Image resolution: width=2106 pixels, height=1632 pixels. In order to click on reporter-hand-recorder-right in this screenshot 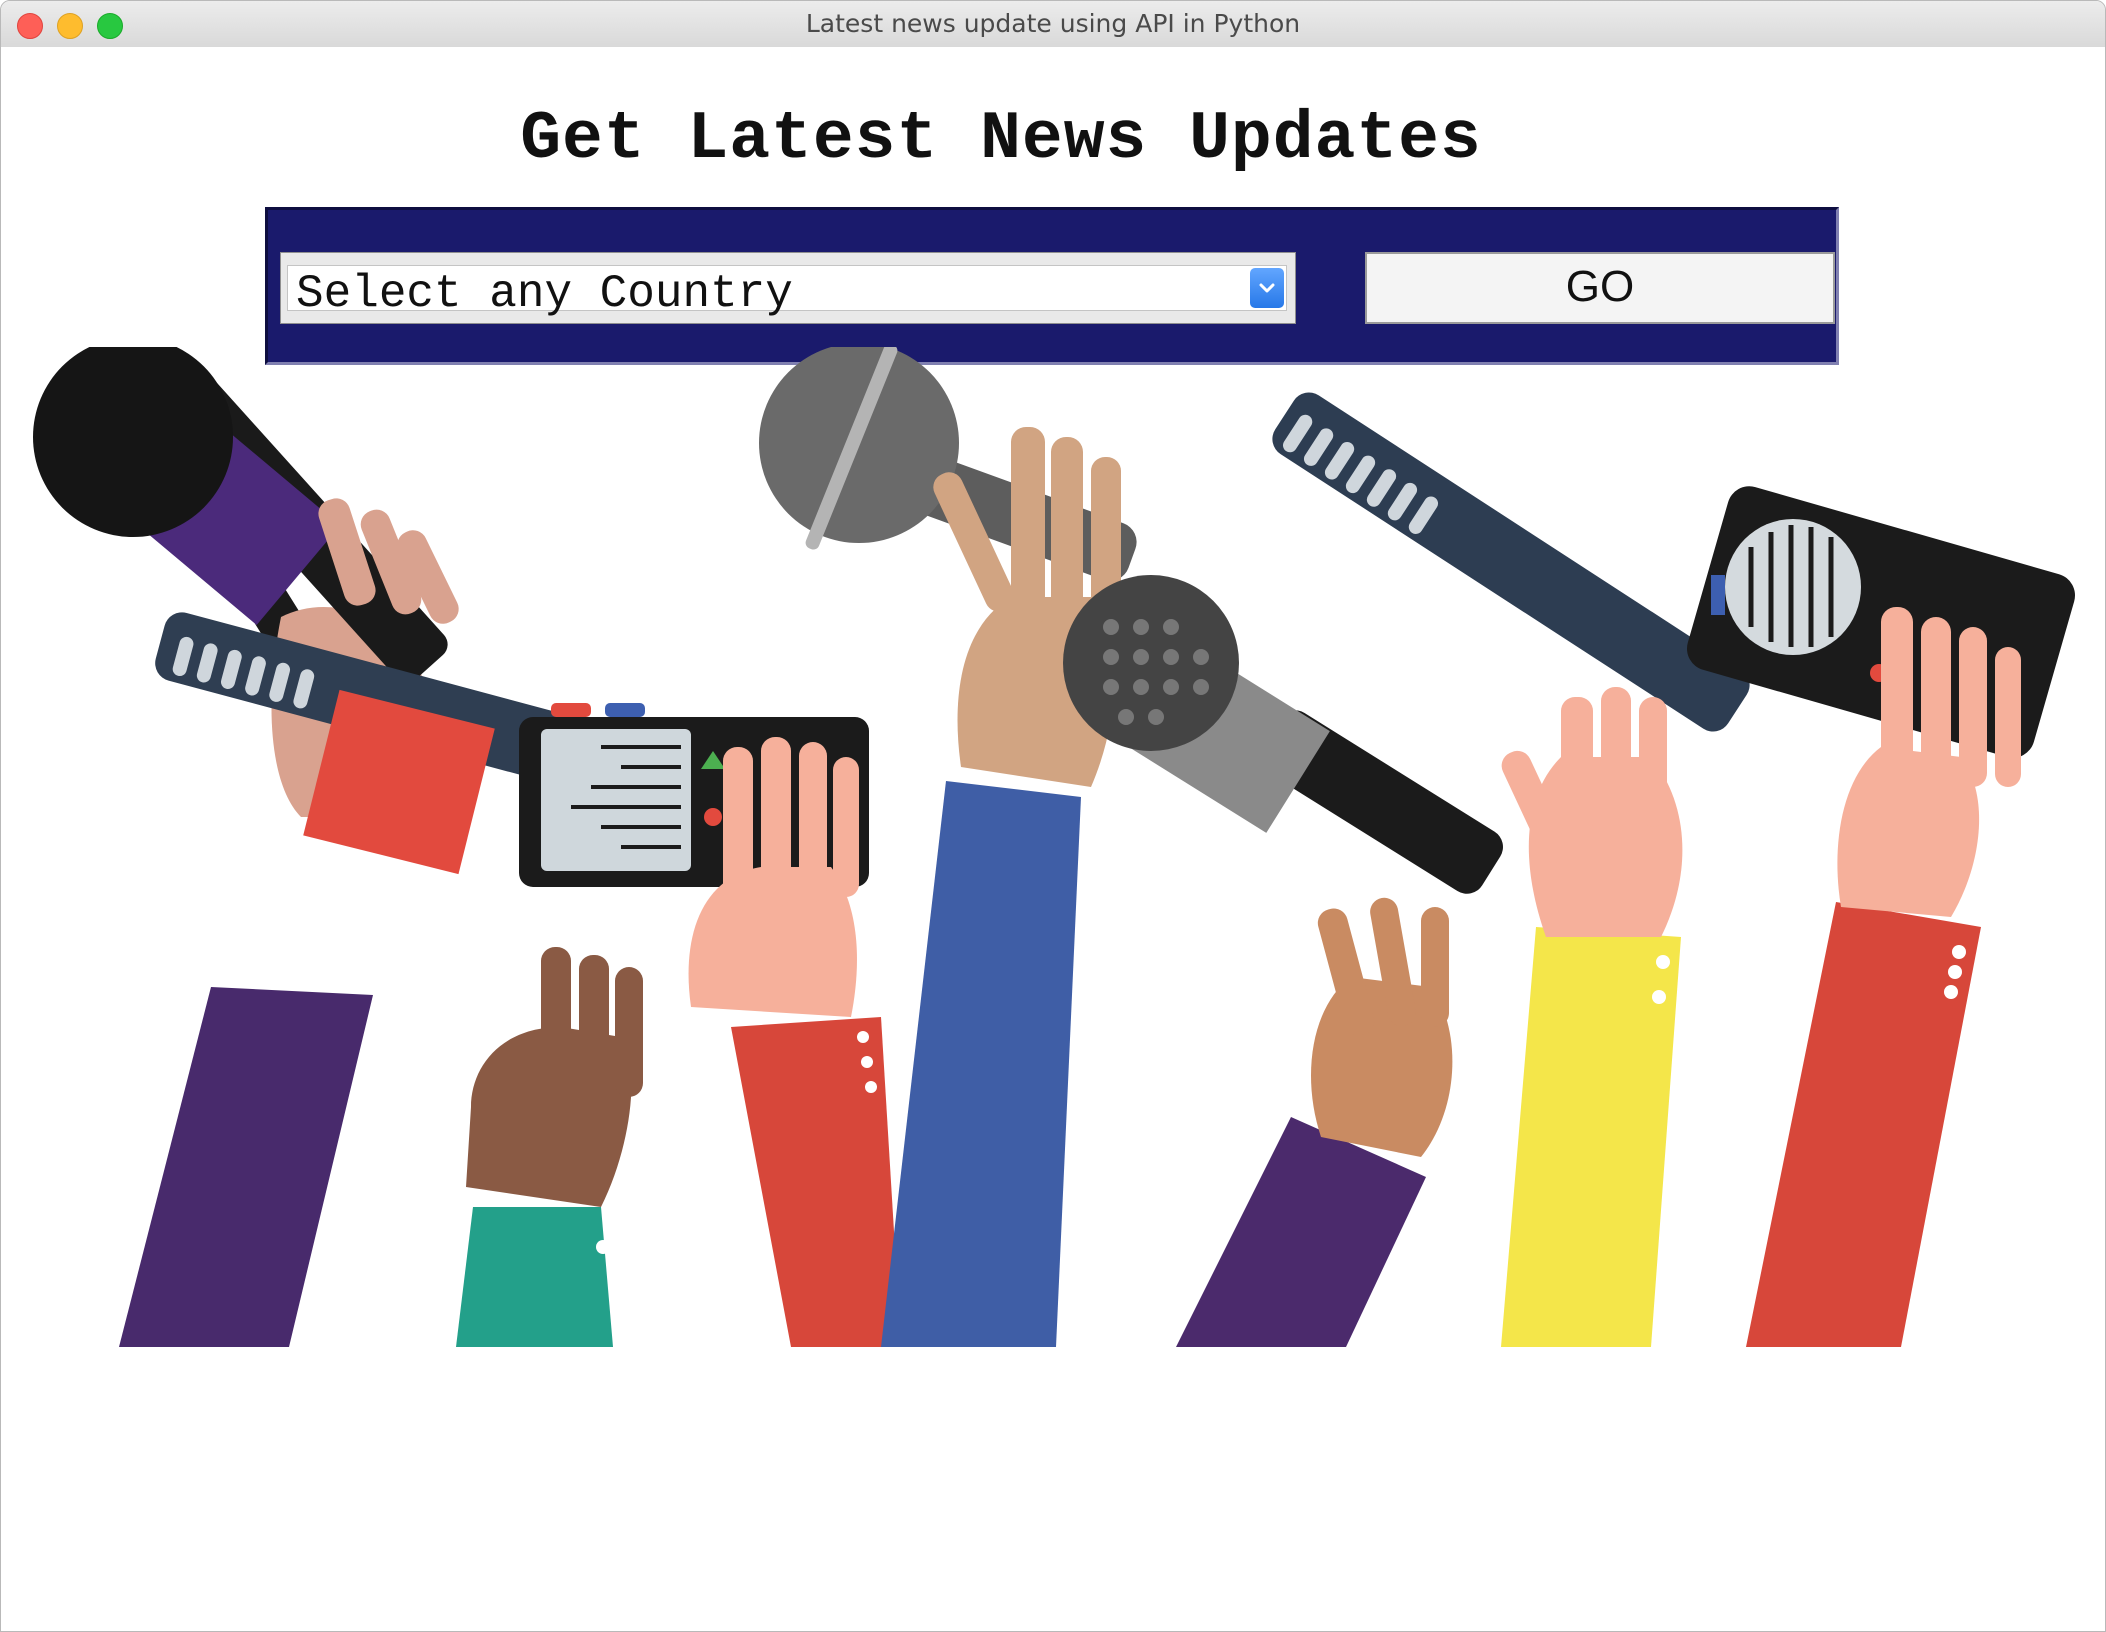, I will do `click(1881, 916)`.